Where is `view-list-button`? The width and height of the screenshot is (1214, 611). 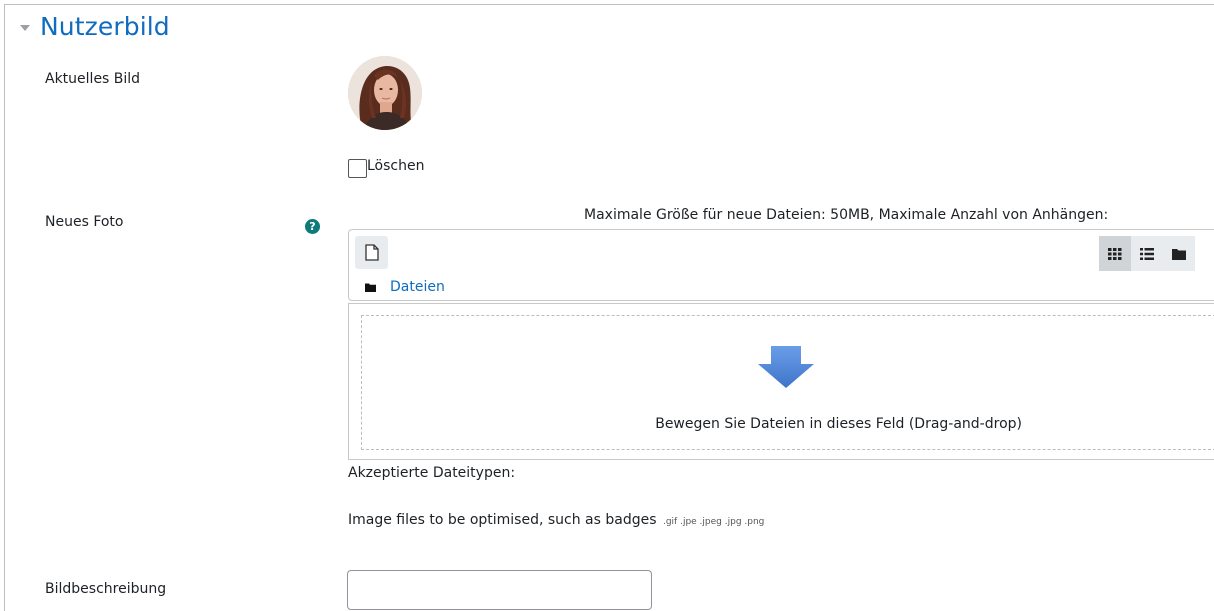
view-list-button is located at coordinates (1147, 253).